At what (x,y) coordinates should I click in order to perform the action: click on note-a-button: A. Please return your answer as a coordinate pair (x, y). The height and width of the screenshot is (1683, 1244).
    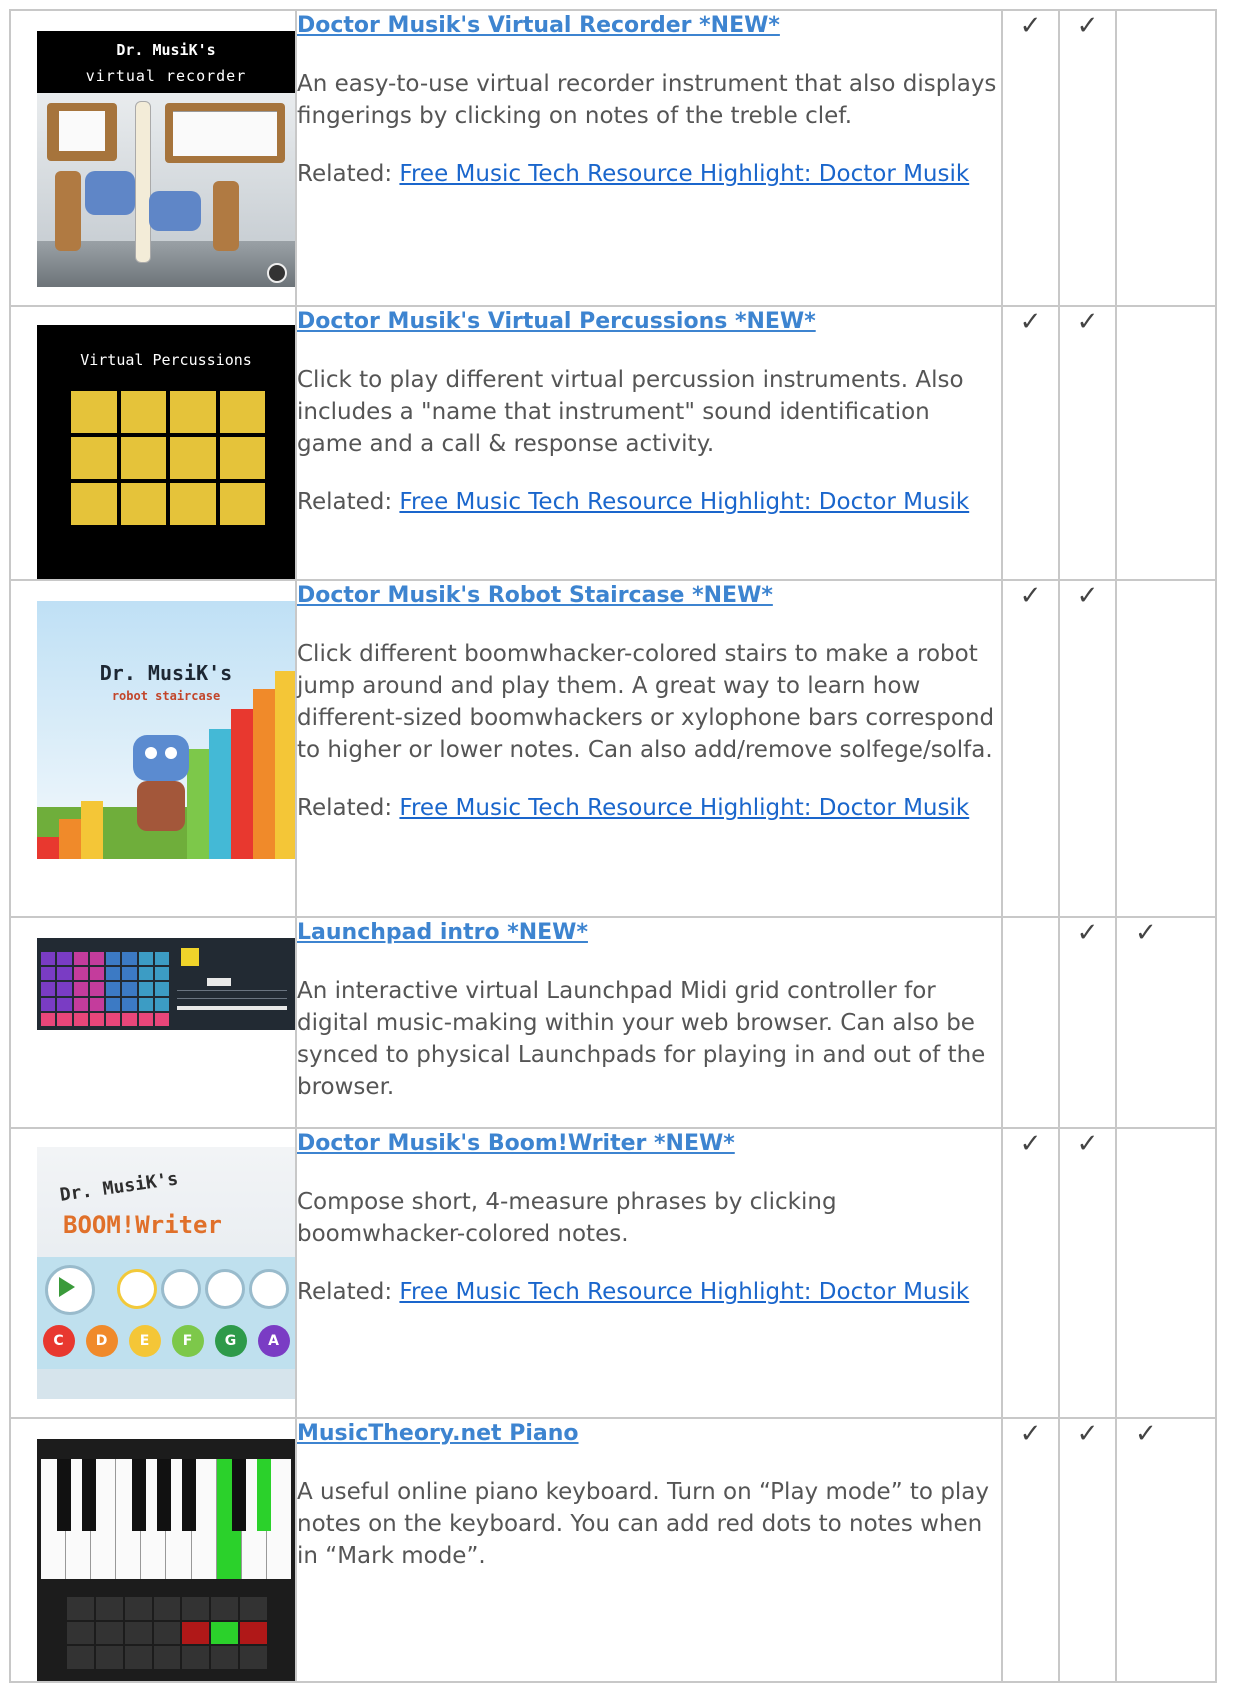
    Looking at the image, I should click on (273, 1341).